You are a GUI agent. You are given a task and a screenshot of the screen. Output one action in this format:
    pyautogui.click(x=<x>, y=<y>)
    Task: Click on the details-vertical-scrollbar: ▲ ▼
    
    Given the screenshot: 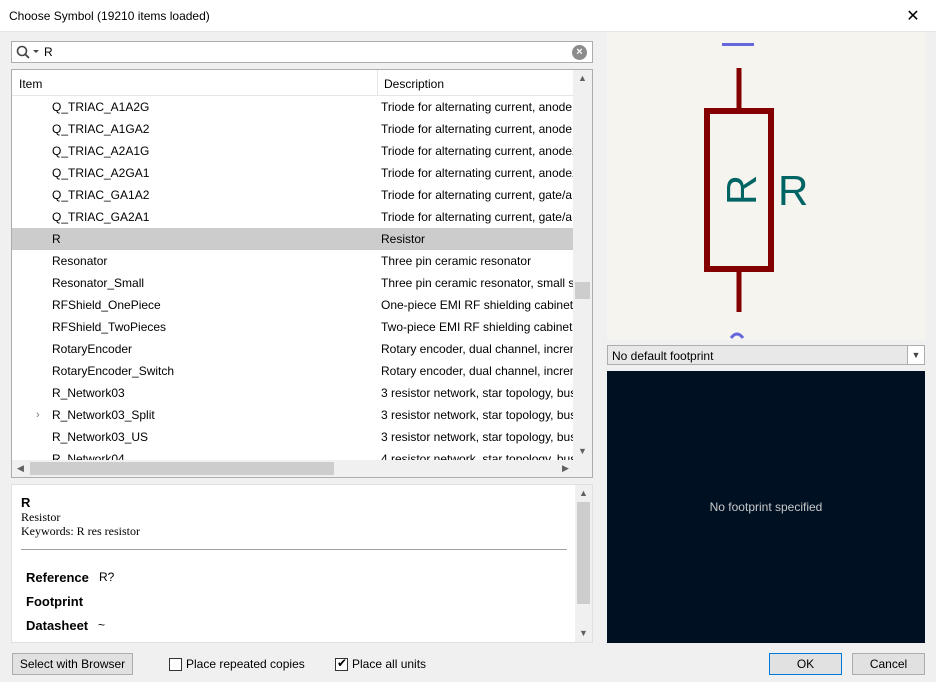 What is the action you would take?
    pyautogui.click(x=583, y=563)
    